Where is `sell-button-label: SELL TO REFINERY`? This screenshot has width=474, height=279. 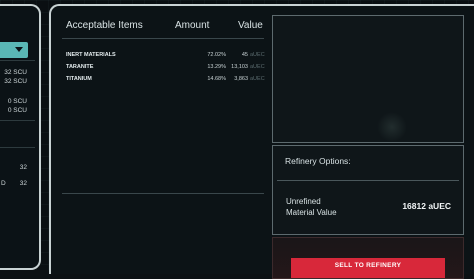 sell-button-label: SELL TO REFINERY is located at coordinates (368, 265).